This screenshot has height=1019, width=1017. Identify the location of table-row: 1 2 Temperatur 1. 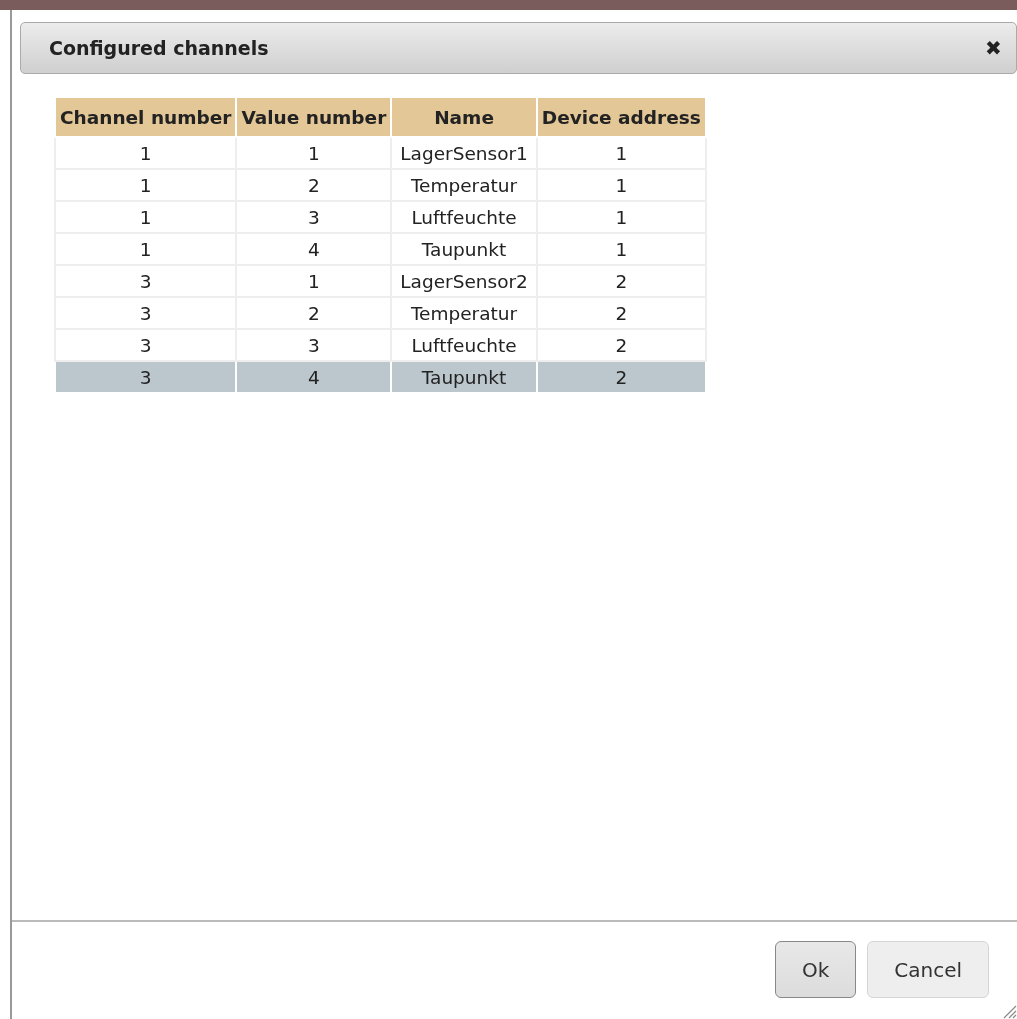
(380, 185).